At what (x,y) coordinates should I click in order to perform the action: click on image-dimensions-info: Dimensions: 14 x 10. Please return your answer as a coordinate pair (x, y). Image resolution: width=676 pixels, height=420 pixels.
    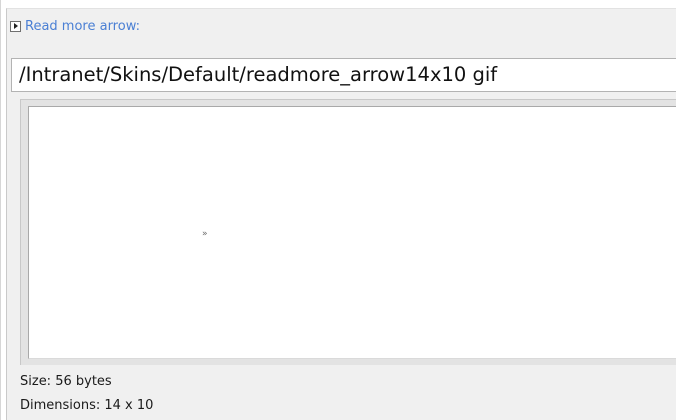
    Looking at the image, I should click on (87, 405).